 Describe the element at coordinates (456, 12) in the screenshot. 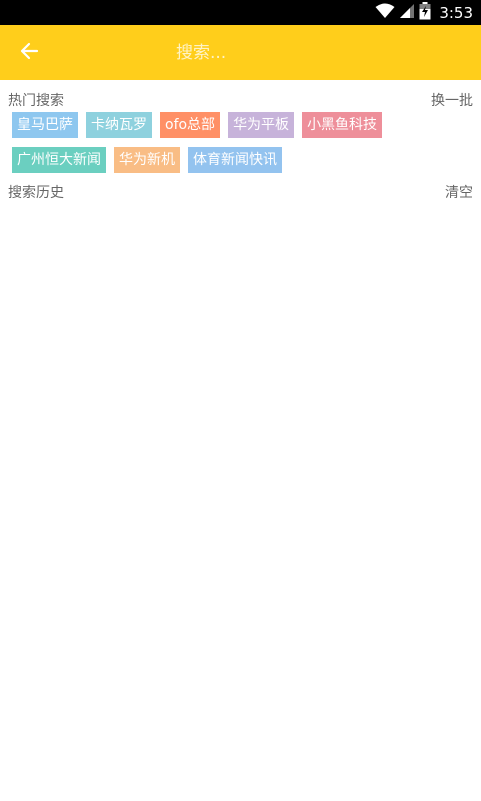

I see `status-time: 3:53` at that location.